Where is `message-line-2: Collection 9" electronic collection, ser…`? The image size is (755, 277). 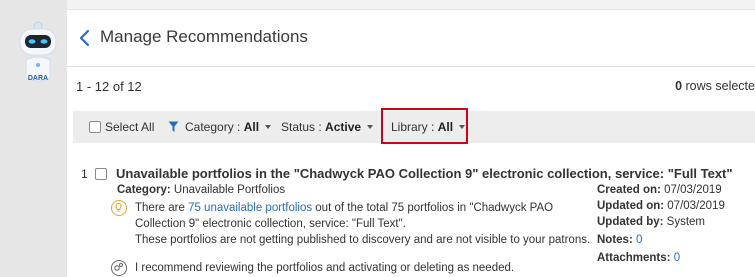
message-line-2: Collection 9" electronic collection, ser… is located at coordinates (270, 224).